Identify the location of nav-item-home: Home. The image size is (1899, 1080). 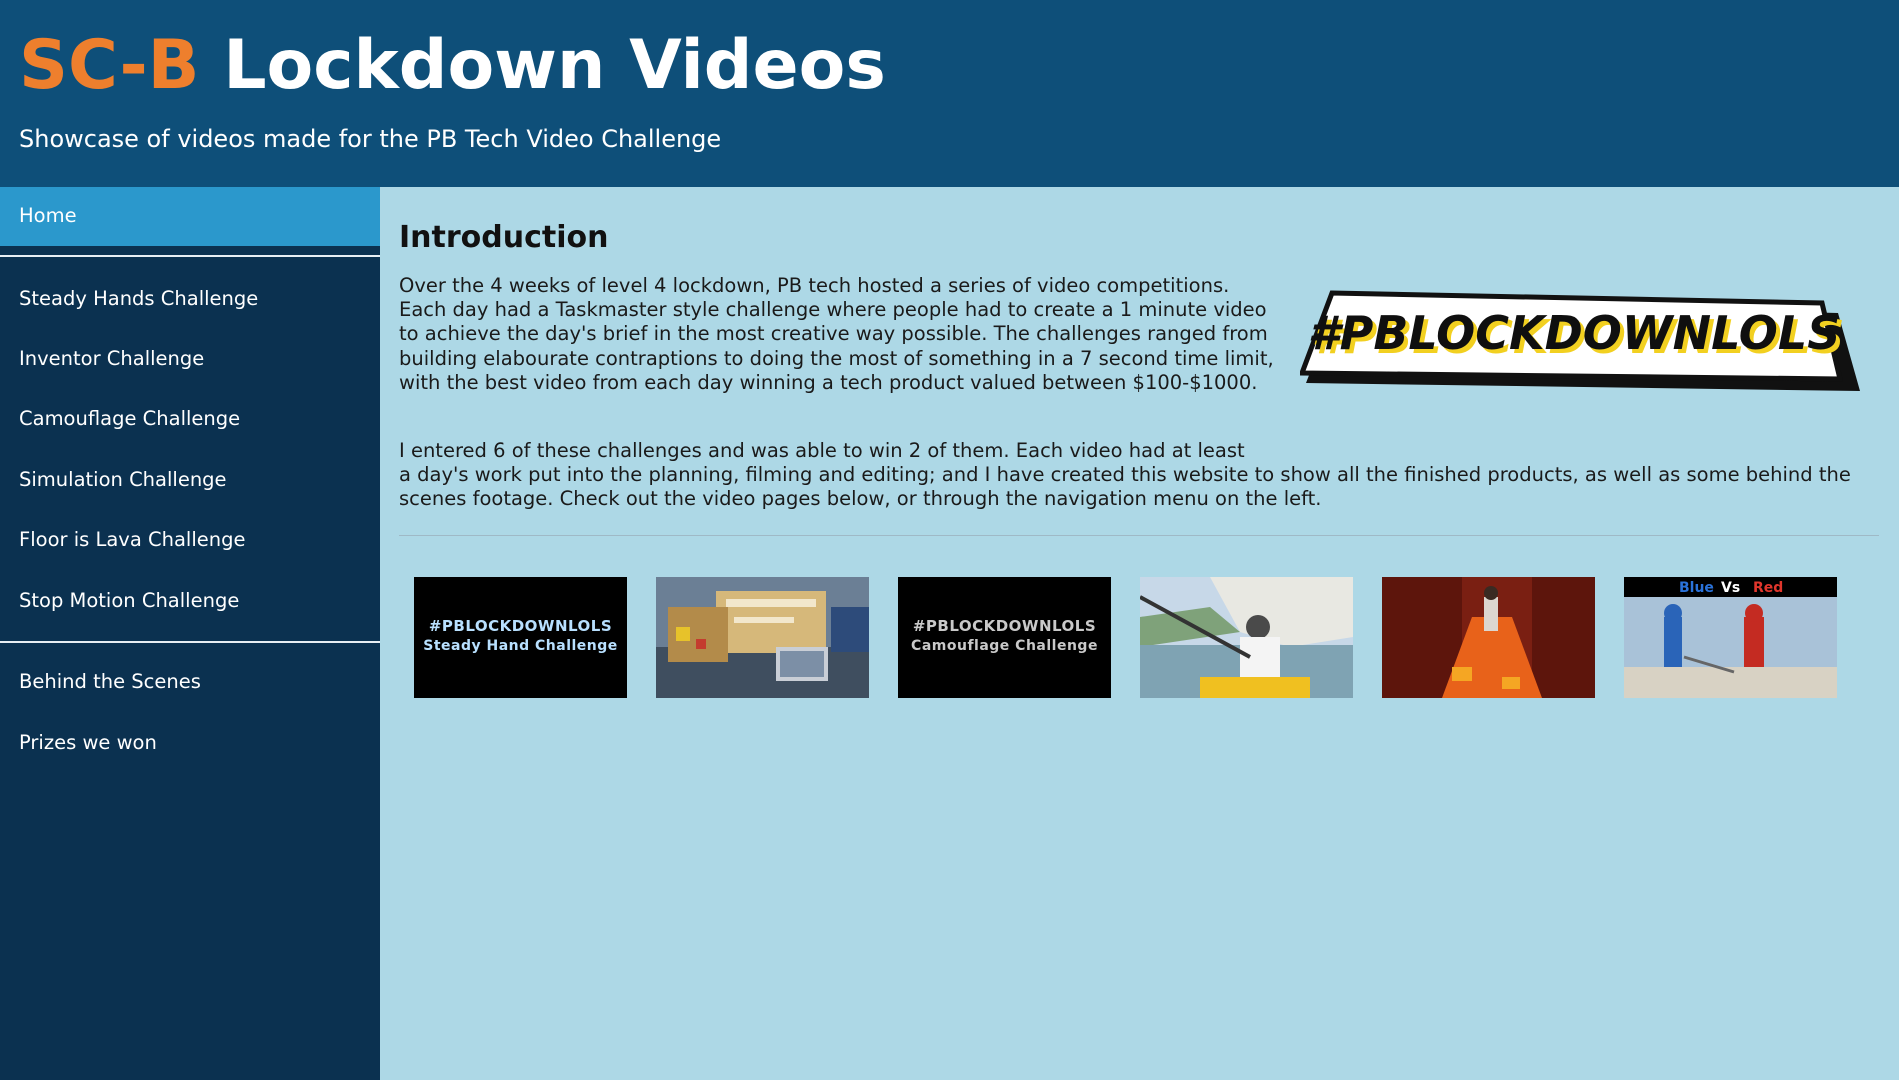
(190, 216).